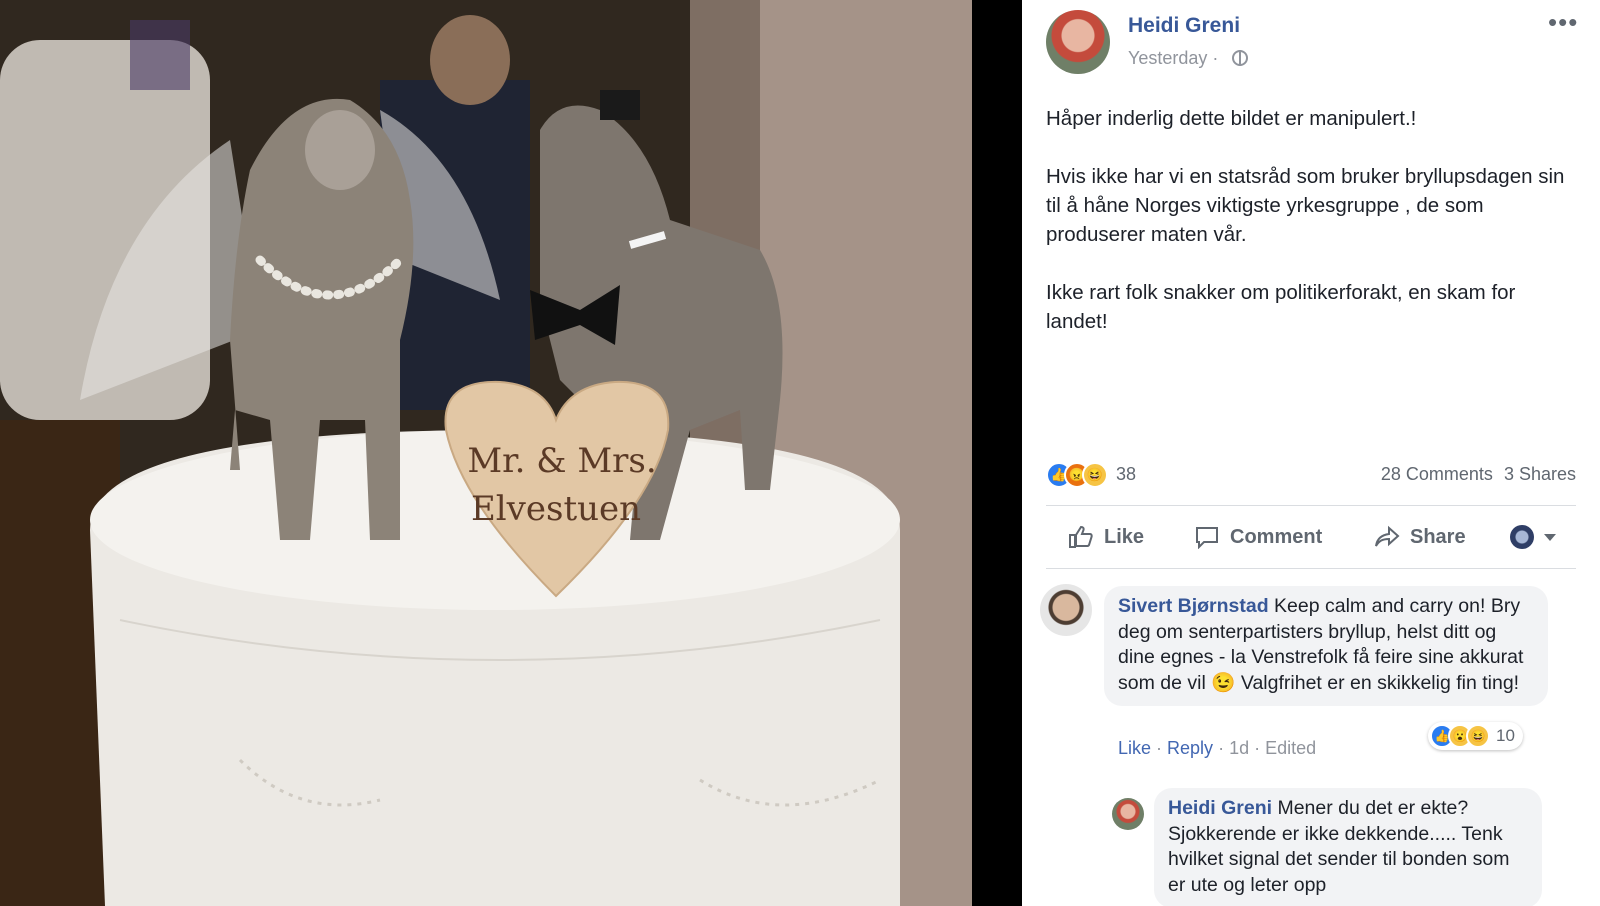 This screenshot has height=906, width=1600. What do you see at coordinates (1290, 748) in the screenshot?
I see `comment-edited: Edited` at bounding box center [1290, 748].